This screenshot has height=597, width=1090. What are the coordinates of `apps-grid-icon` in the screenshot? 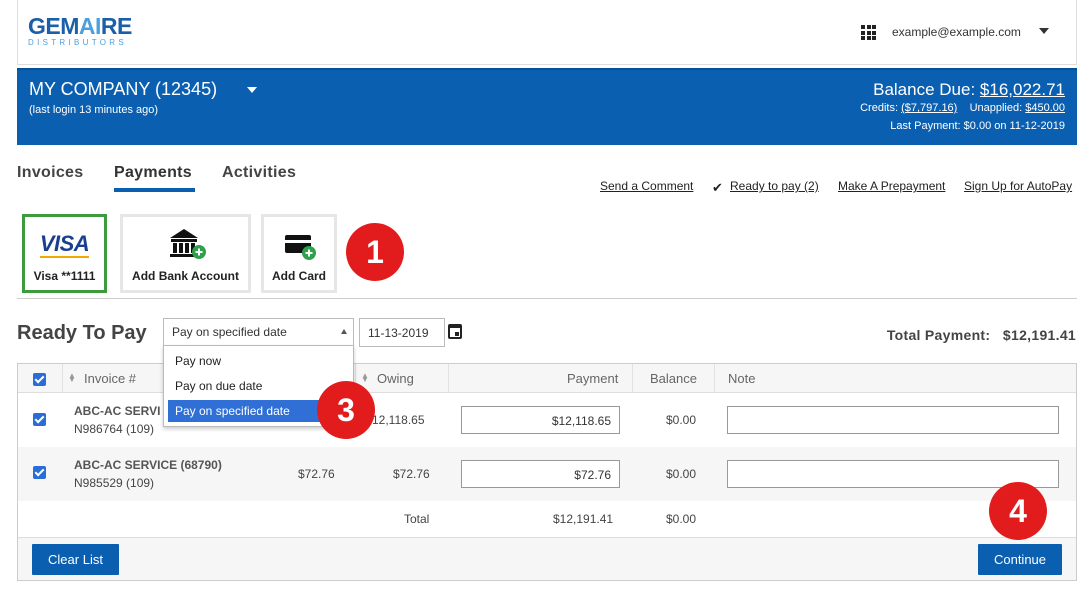 It's located at (868, 32).